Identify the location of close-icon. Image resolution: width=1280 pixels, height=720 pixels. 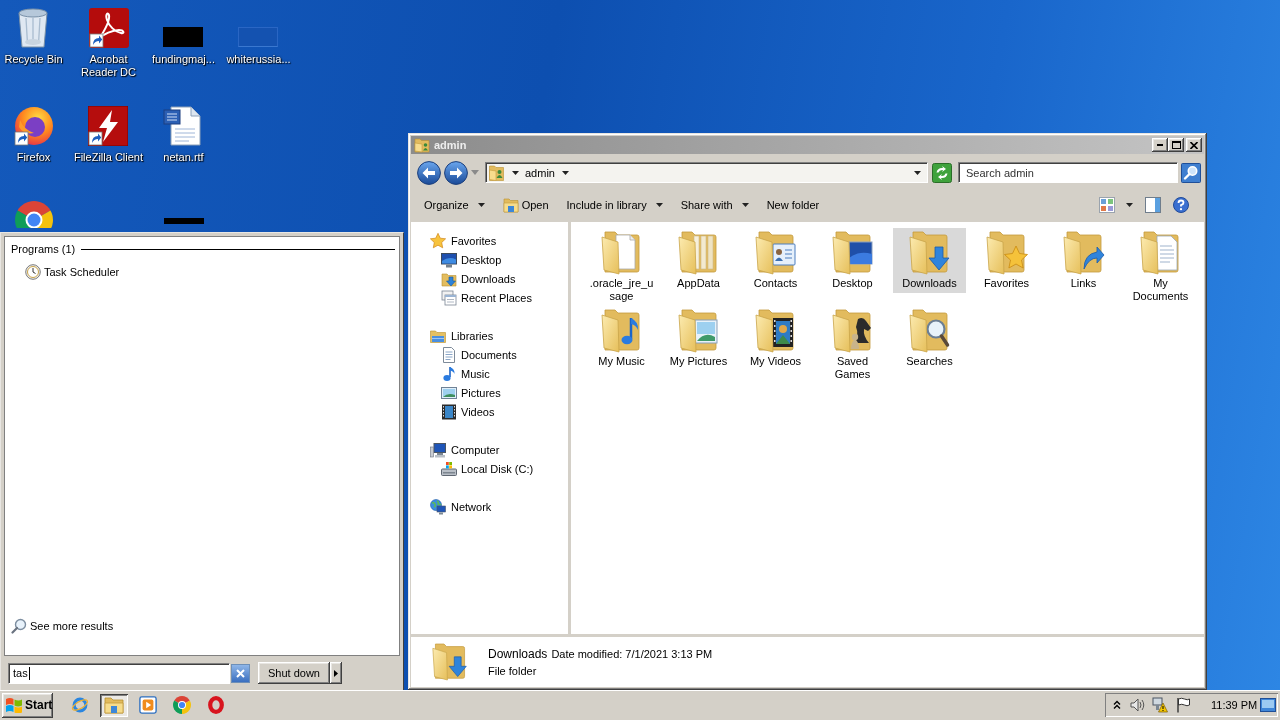
(240, 673).